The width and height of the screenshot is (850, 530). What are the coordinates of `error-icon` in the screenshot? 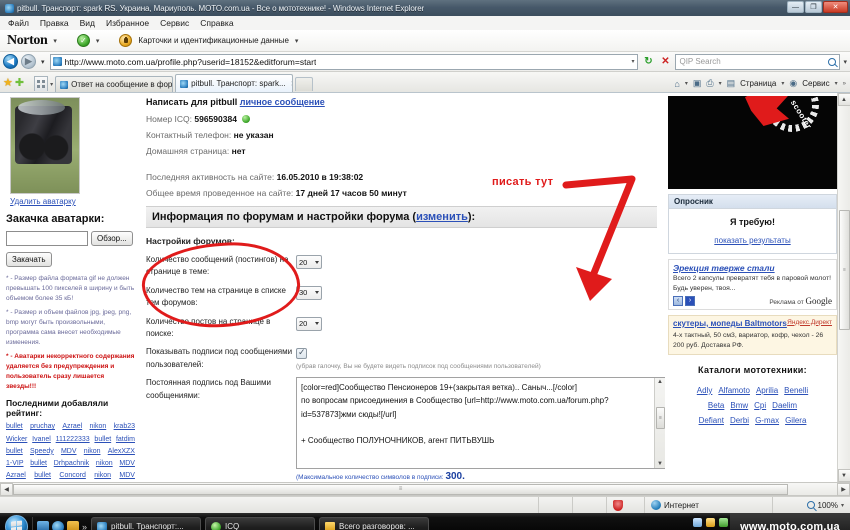 It's located at (618, 505).